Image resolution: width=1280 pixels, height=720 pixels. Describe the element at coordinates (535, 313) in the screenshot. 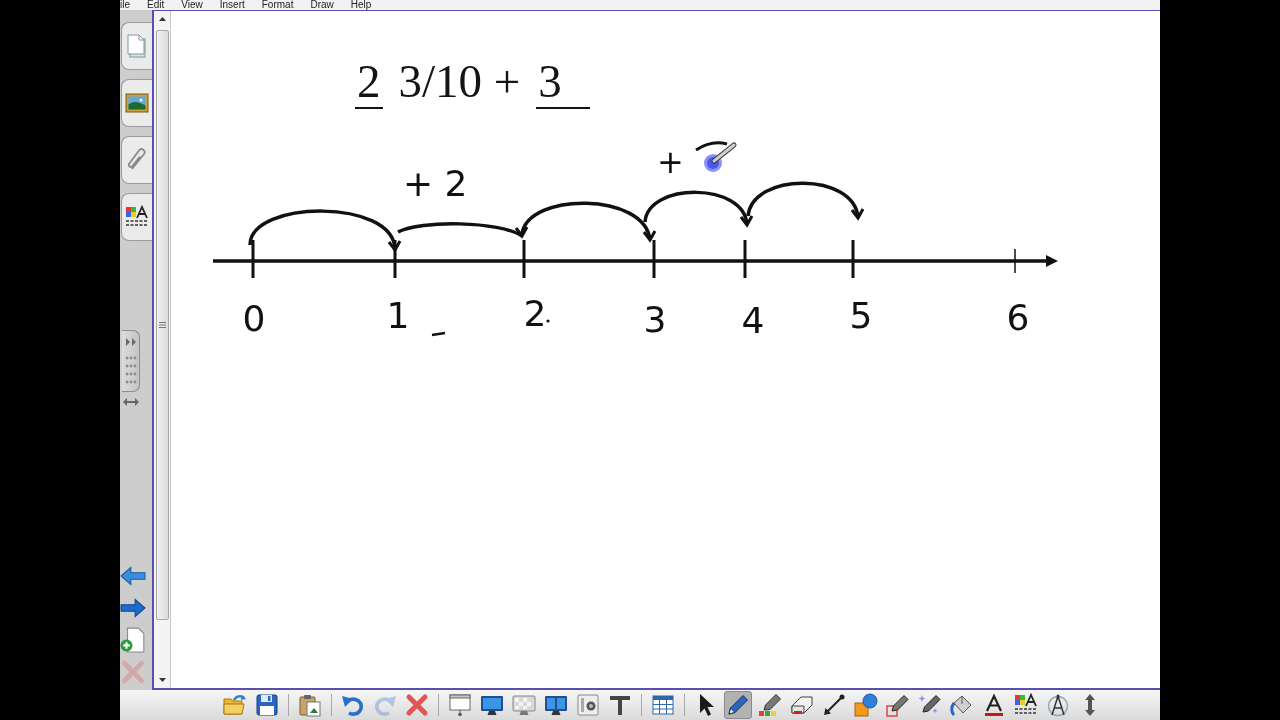

I see `tick-label: 2` at that location.